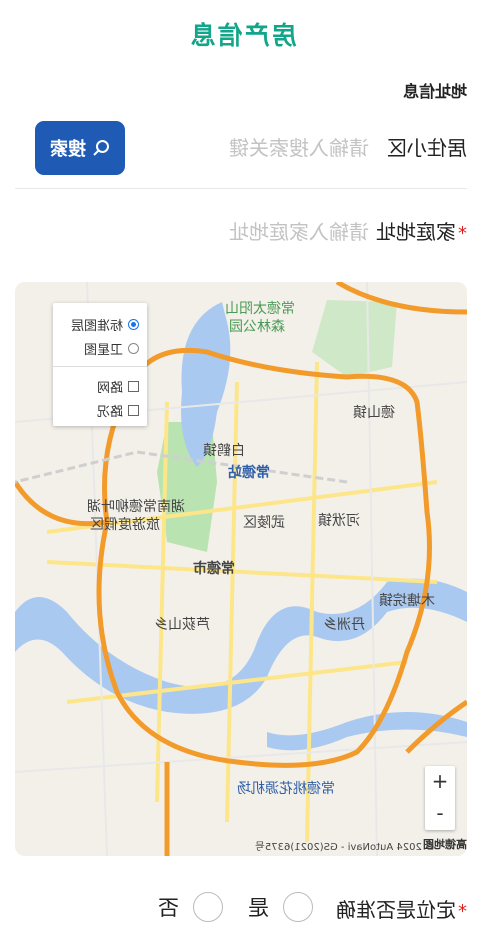 The height and width of the screenshot is (940, 485). I want to click on map-label: 常德桃花源机场, so click(286, 789).